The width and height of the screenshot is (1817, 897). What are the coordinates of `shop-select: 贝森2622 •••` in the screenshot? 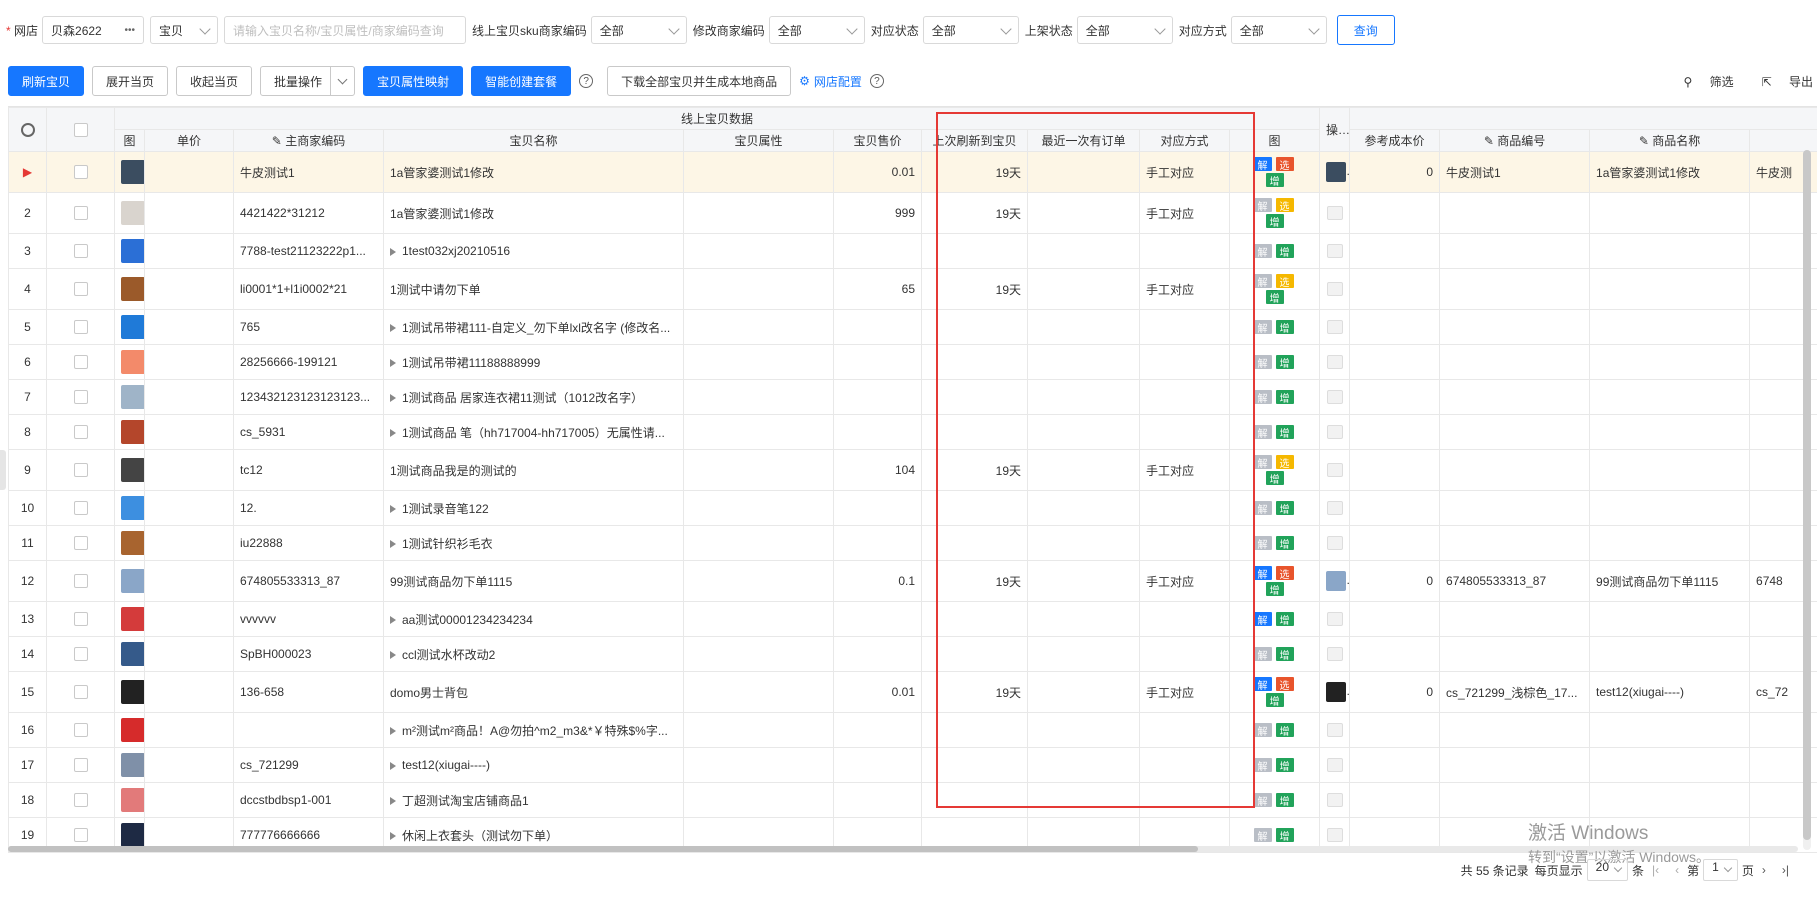 It's located at (93, 30).